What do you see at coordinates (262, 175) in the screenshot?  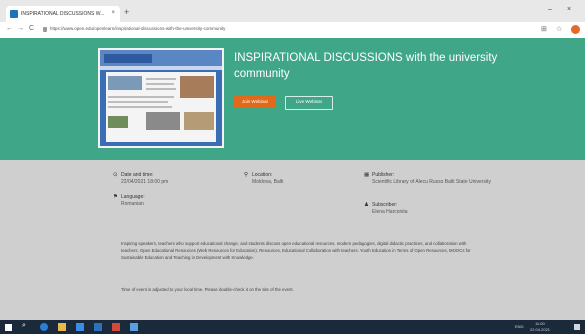 I see `location-label: Location:` at bounding box center [262, 175].